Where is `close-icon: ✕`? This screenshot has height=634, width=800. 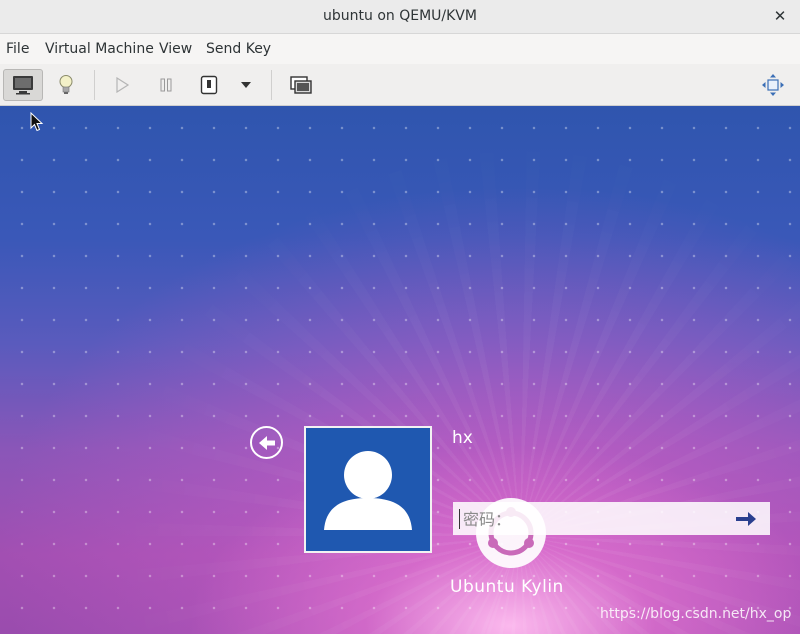 close-icon: ✕ is located at coordinates (780, 16).